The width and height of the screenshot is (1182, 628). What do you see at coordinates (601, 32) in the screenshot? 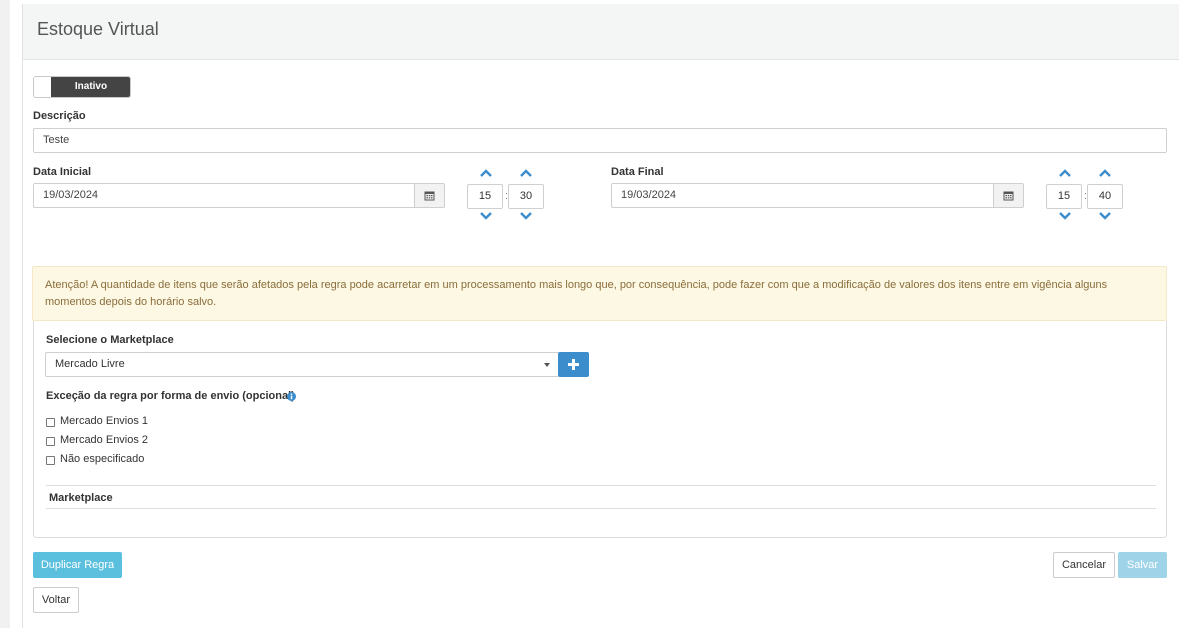
I see `panel-header: Estoque Virtual` at bounding box center [601, 32].